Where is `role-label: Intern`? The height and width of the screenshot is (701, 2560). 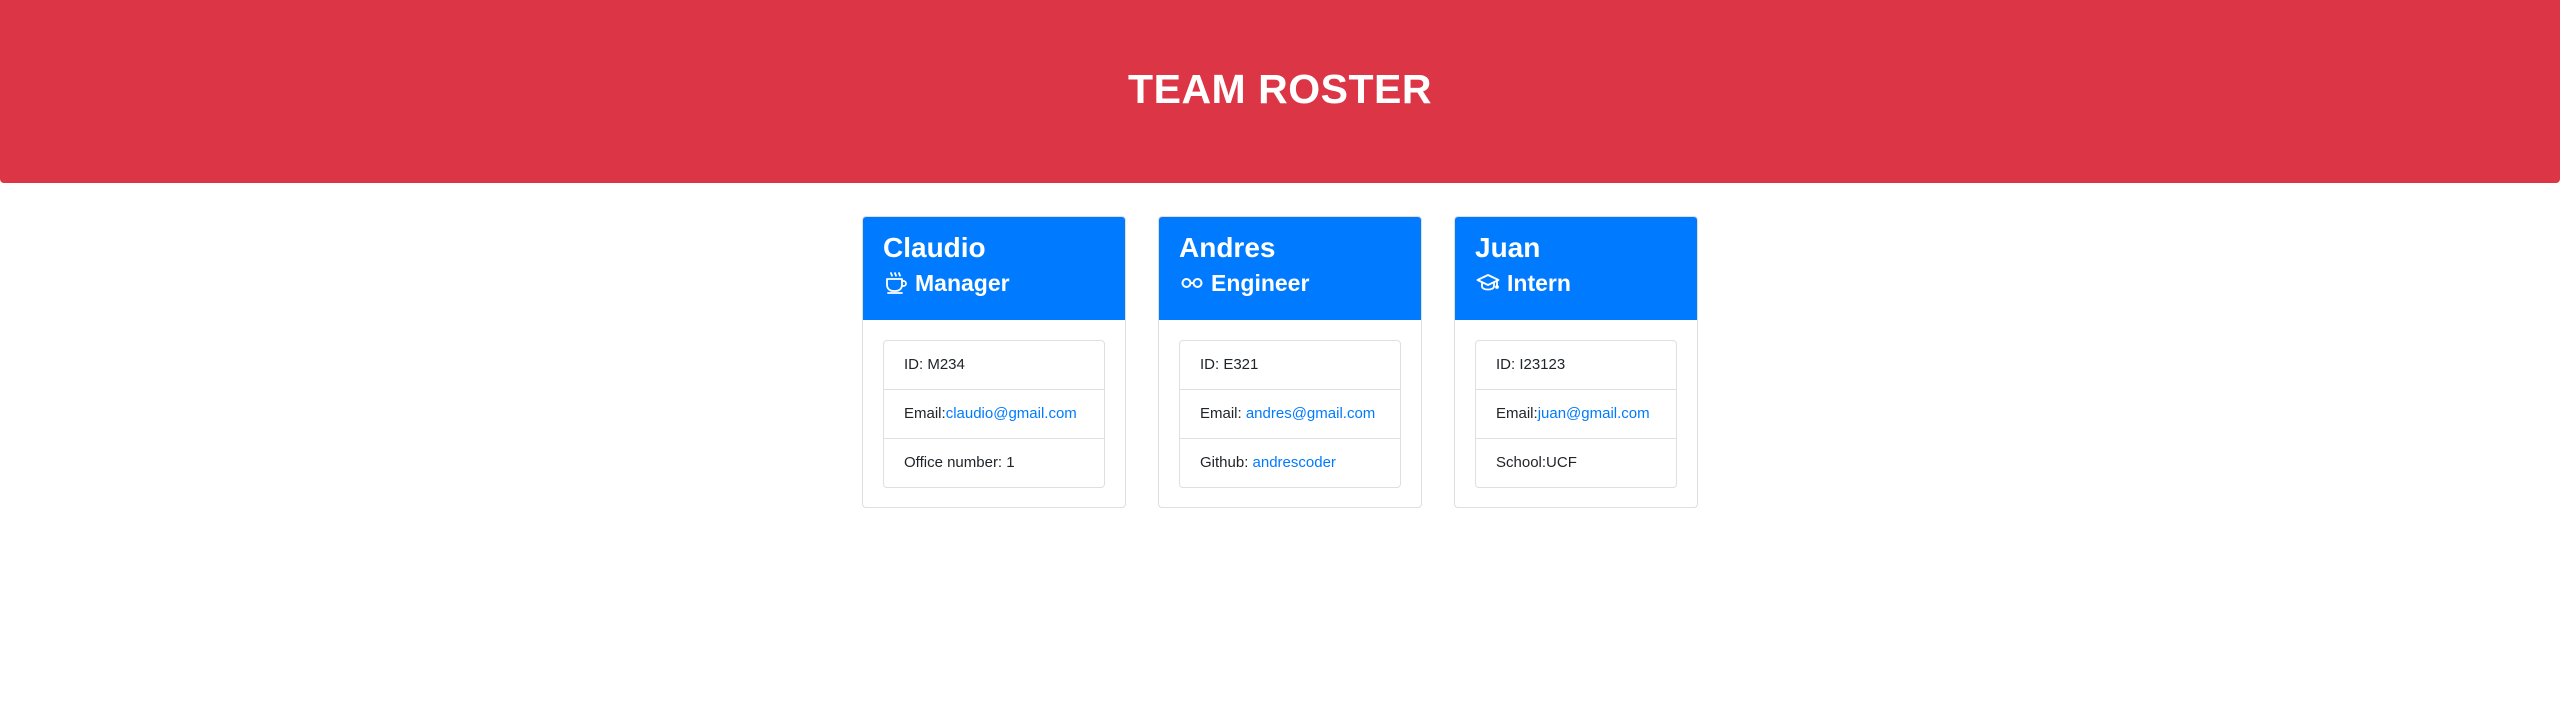 role-label: Intern is located at coordinates (1539, 283).